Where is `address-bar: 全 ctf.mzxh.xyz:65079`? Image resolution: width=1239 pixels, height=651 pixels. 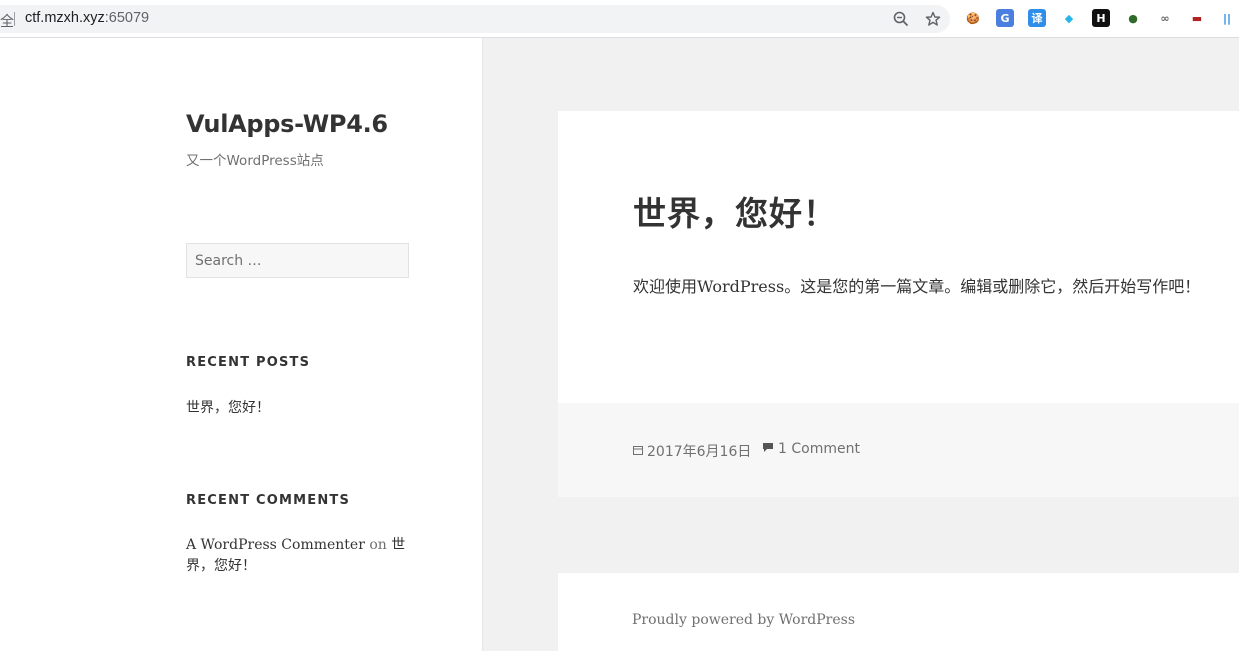
address-bar: 全 ctf.mzxh.xyz:65079 is located at coordinates (475, 19).